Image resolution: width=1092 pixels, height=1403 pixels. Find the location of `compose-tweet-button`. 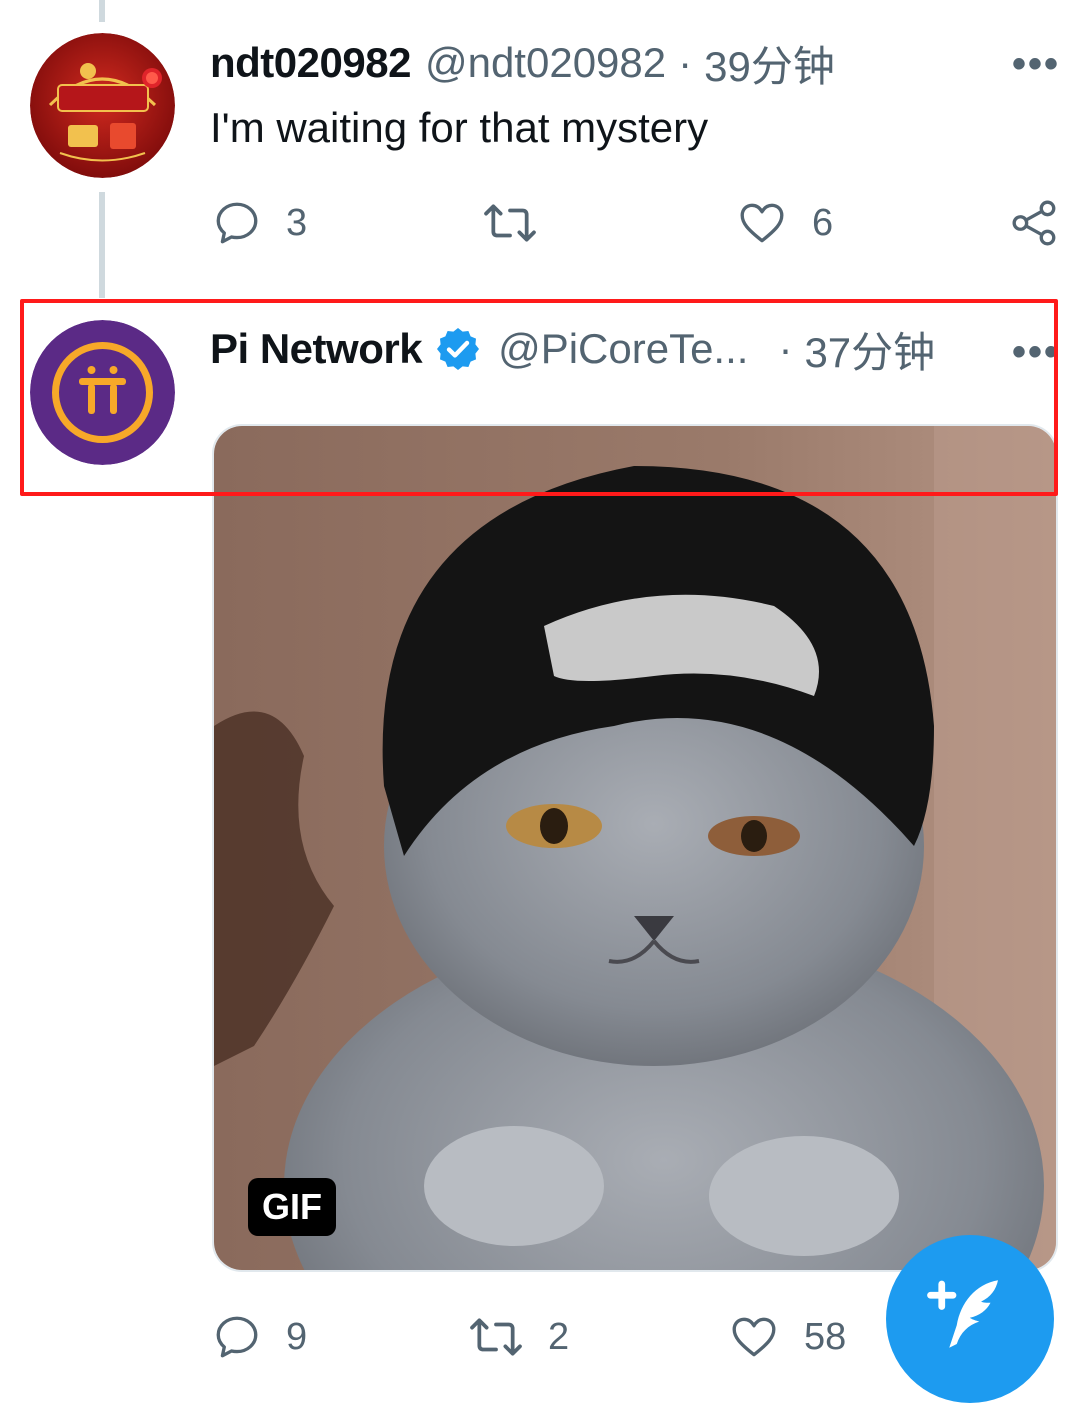

compose-tweet-button is located at coordinates (970, 1319).